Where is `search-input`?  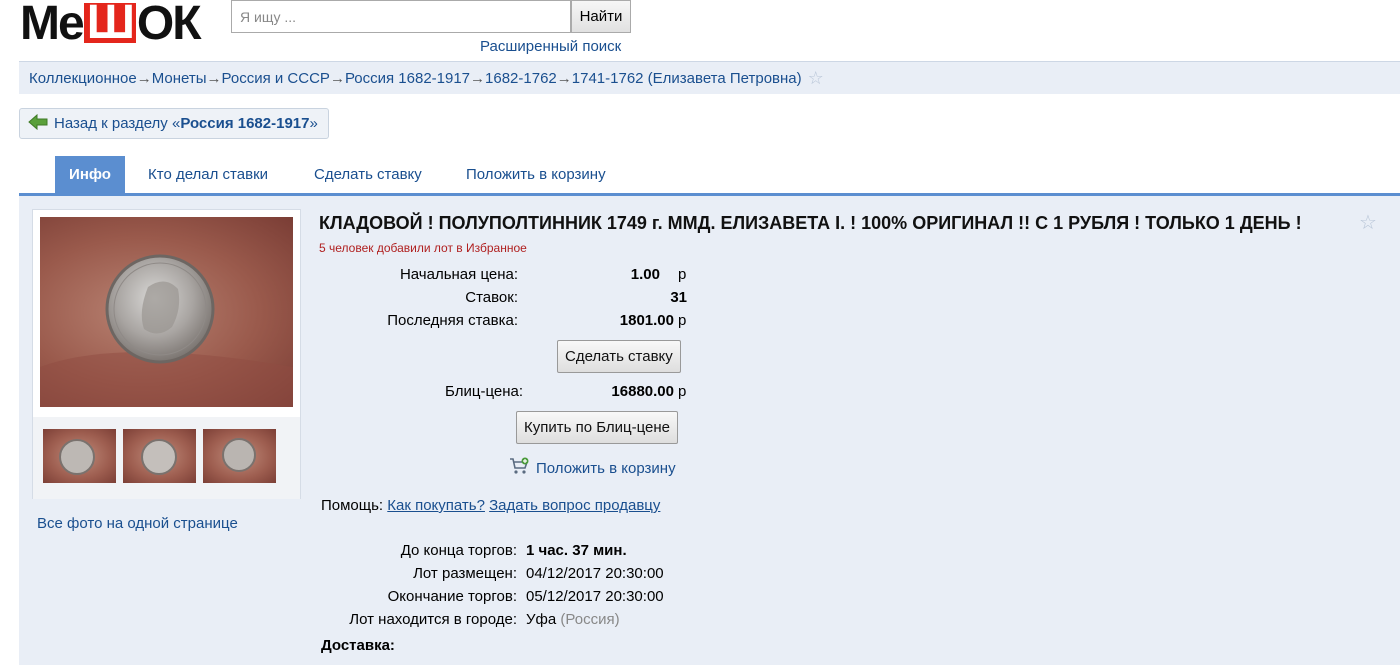 search-input is located at coordinates (401, 16).